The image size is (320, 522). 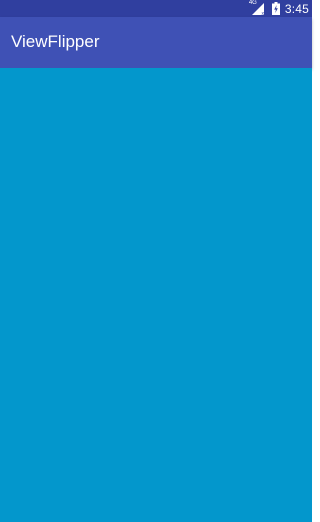 I want to click on status-bar: 4G x 3:45, so click(x=156, y=8).